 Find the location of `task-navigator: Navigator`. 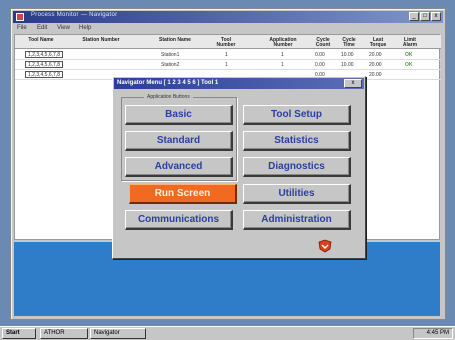

task-navigator: Navigator is located at coordinates (118, 333).